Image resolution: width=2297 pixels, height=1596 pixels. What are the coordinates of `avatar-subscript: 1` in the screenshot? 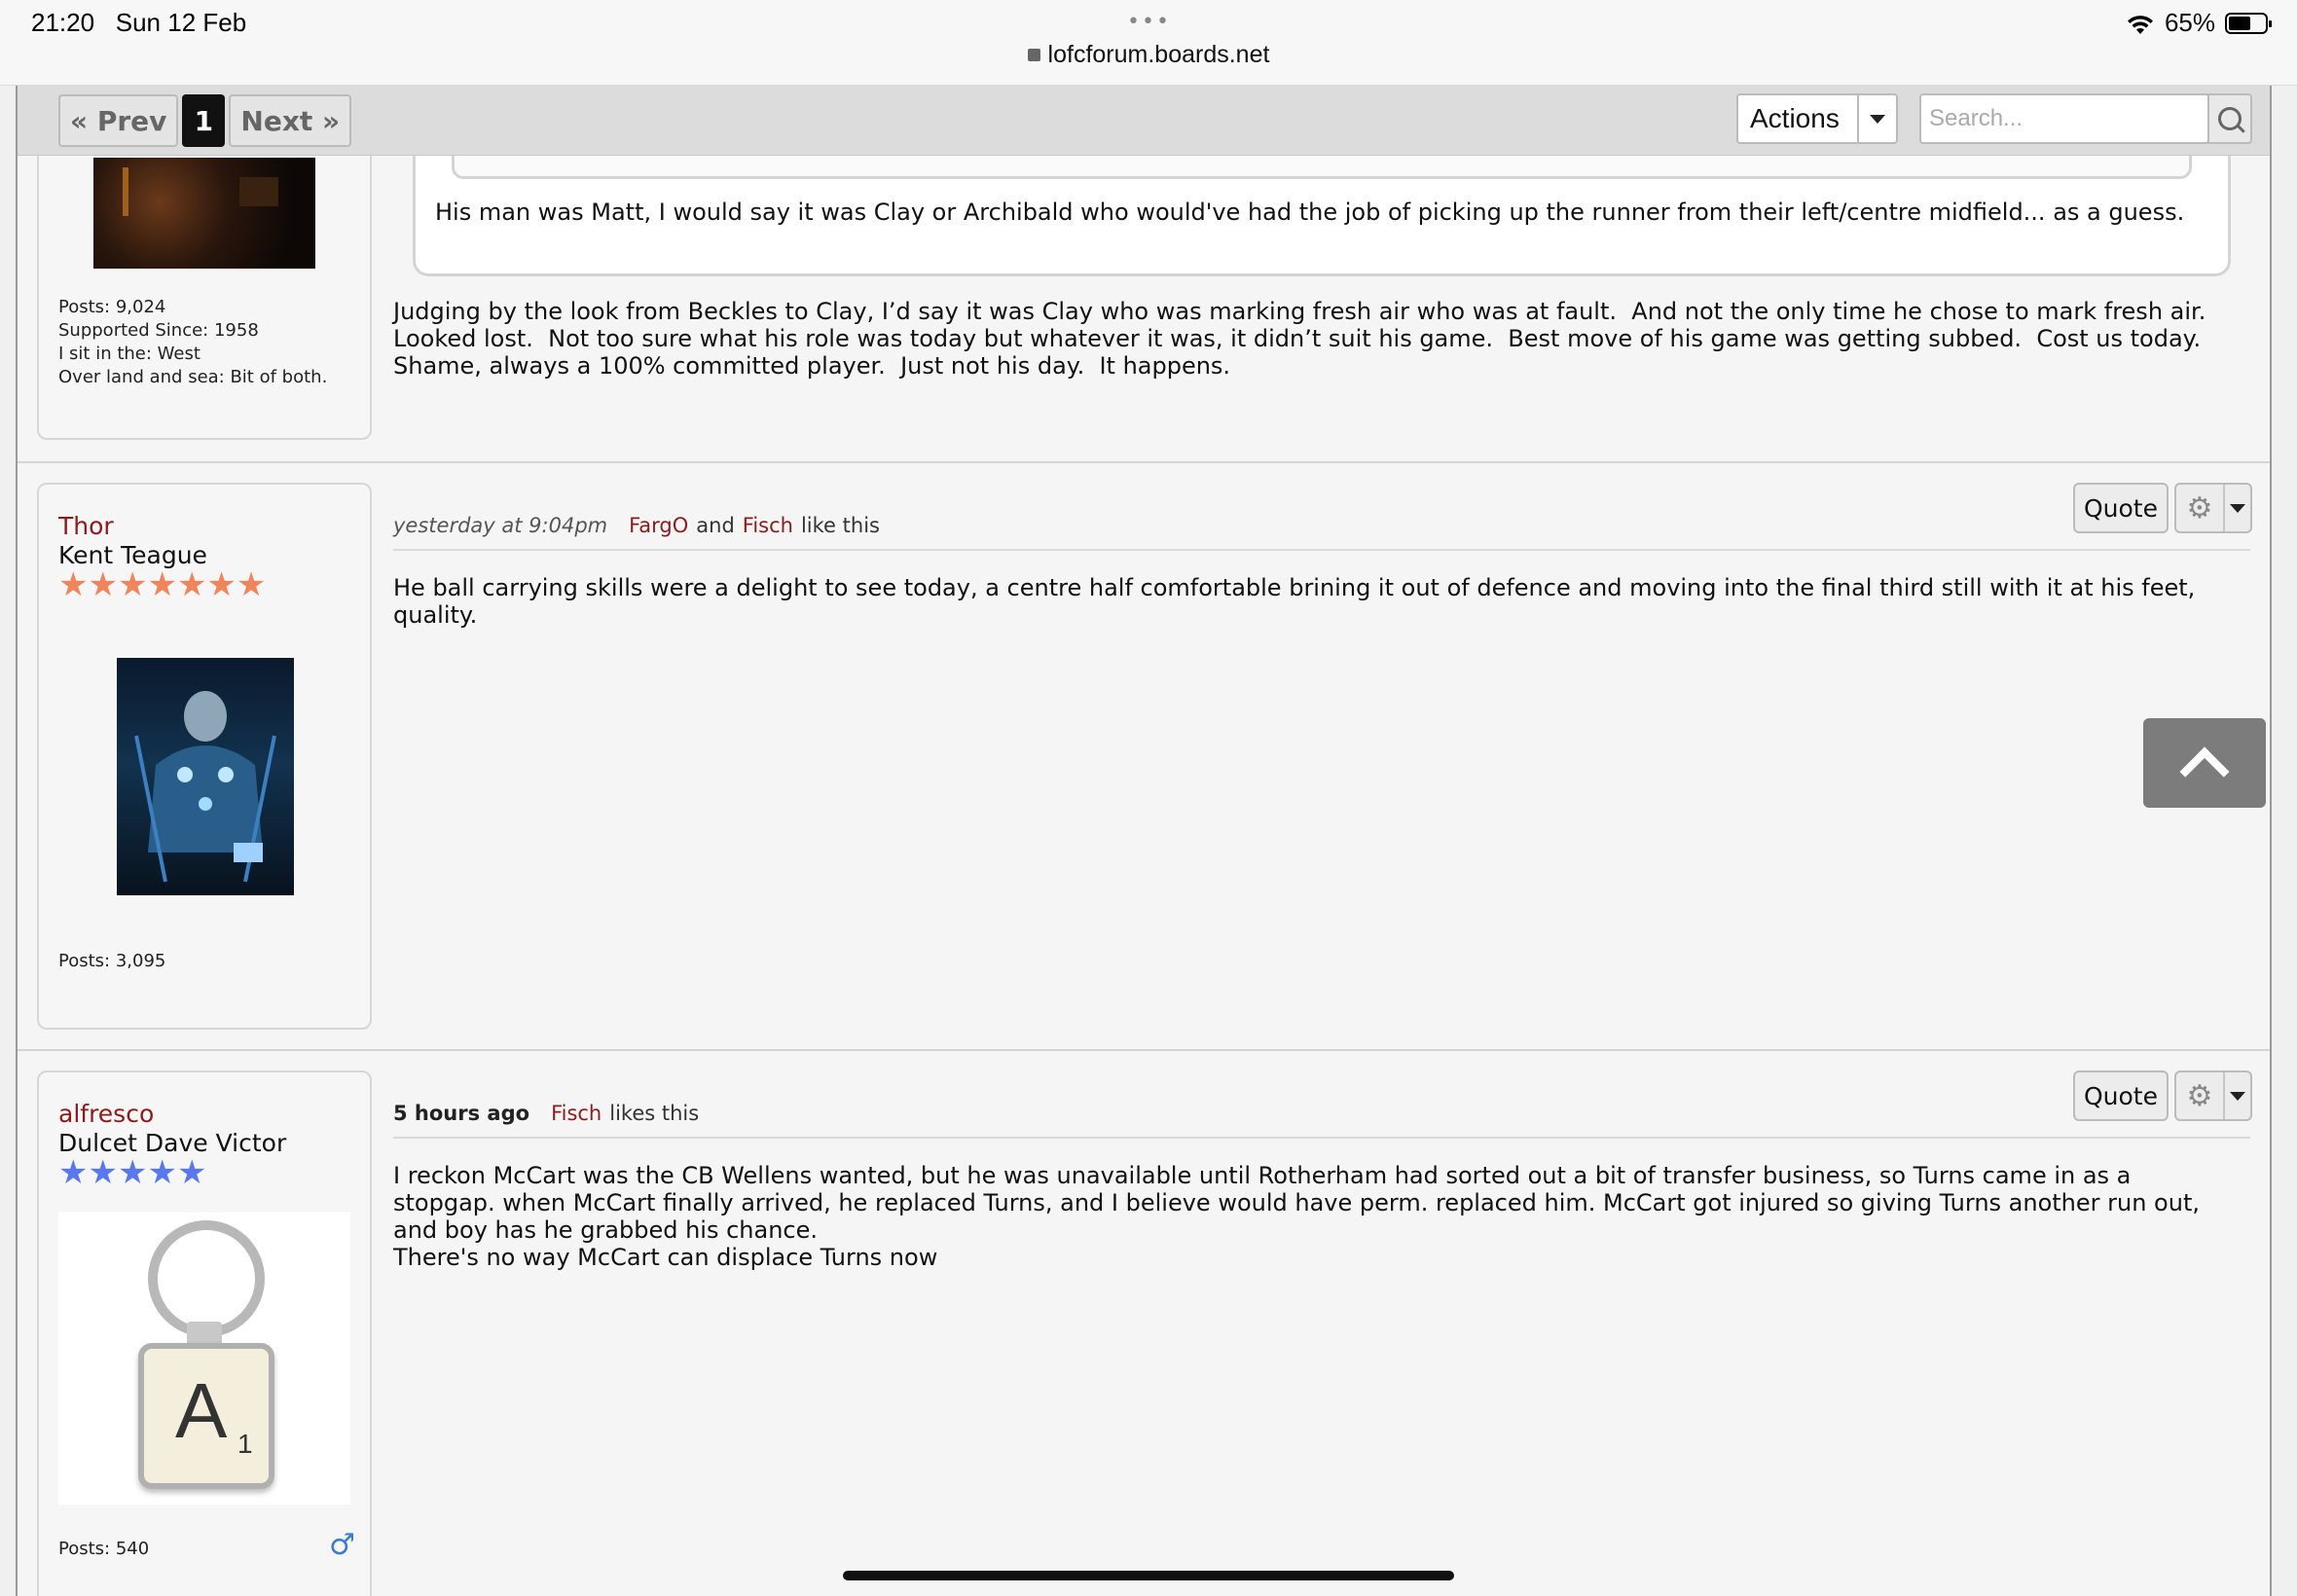 It's located at (245, 1444).